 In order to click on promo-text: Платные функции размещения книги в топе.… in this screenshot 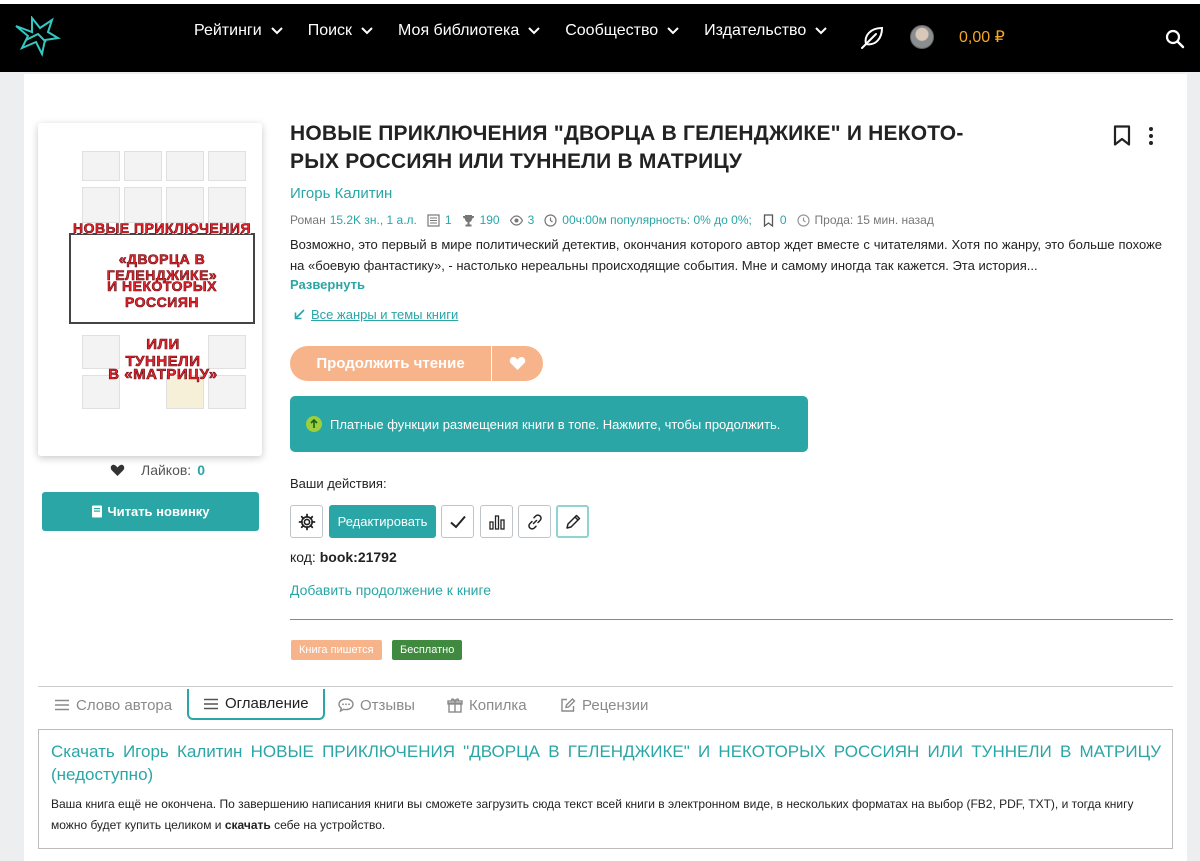, I will do `click(555, 424)`.